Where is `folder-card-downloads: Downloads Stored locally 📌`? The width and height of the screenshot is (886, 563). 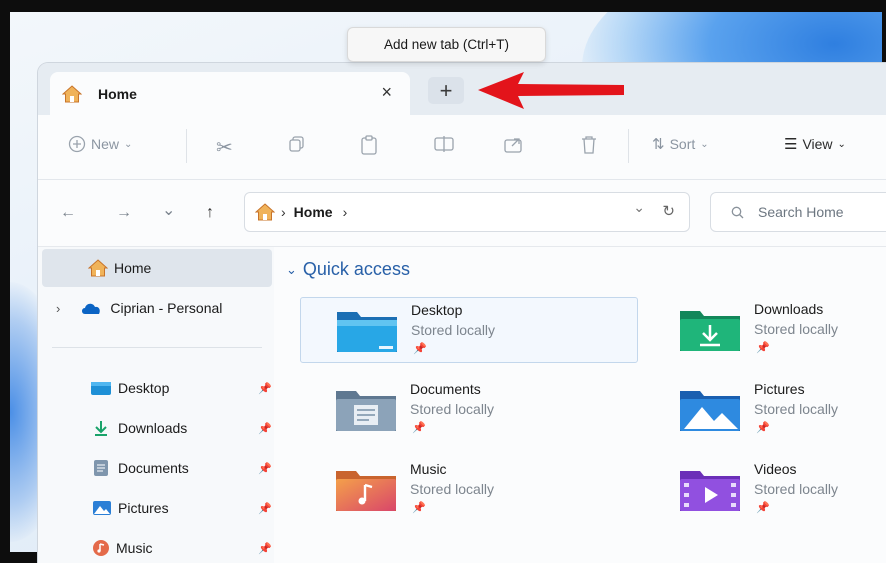
folder-card-downloads: Downloads Stored locally 📌 is located at coordinates (765, 329).